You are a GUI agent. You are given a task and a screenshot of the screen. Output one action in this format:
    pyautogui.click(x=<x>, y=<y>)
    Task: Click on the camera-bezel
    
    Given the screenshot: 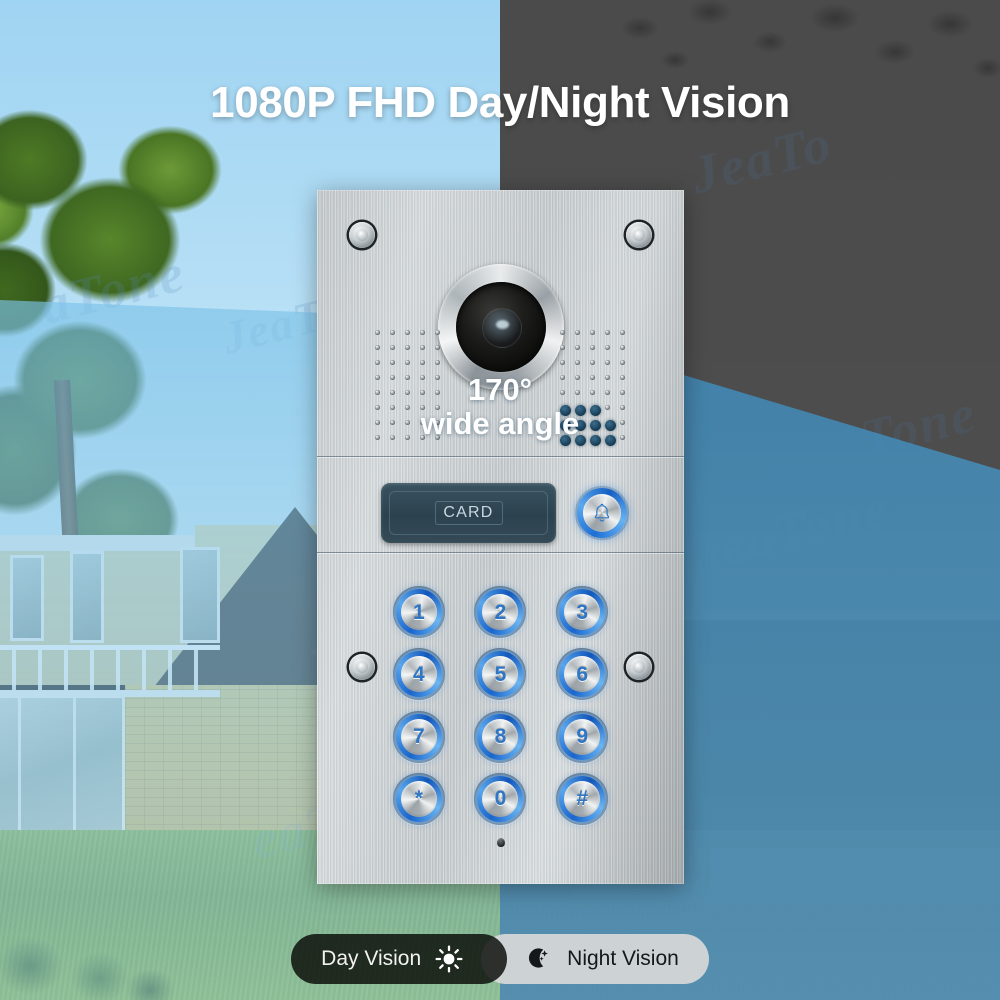 What is the action you would take?
    pyautogui.click(x=501, y=327)
    